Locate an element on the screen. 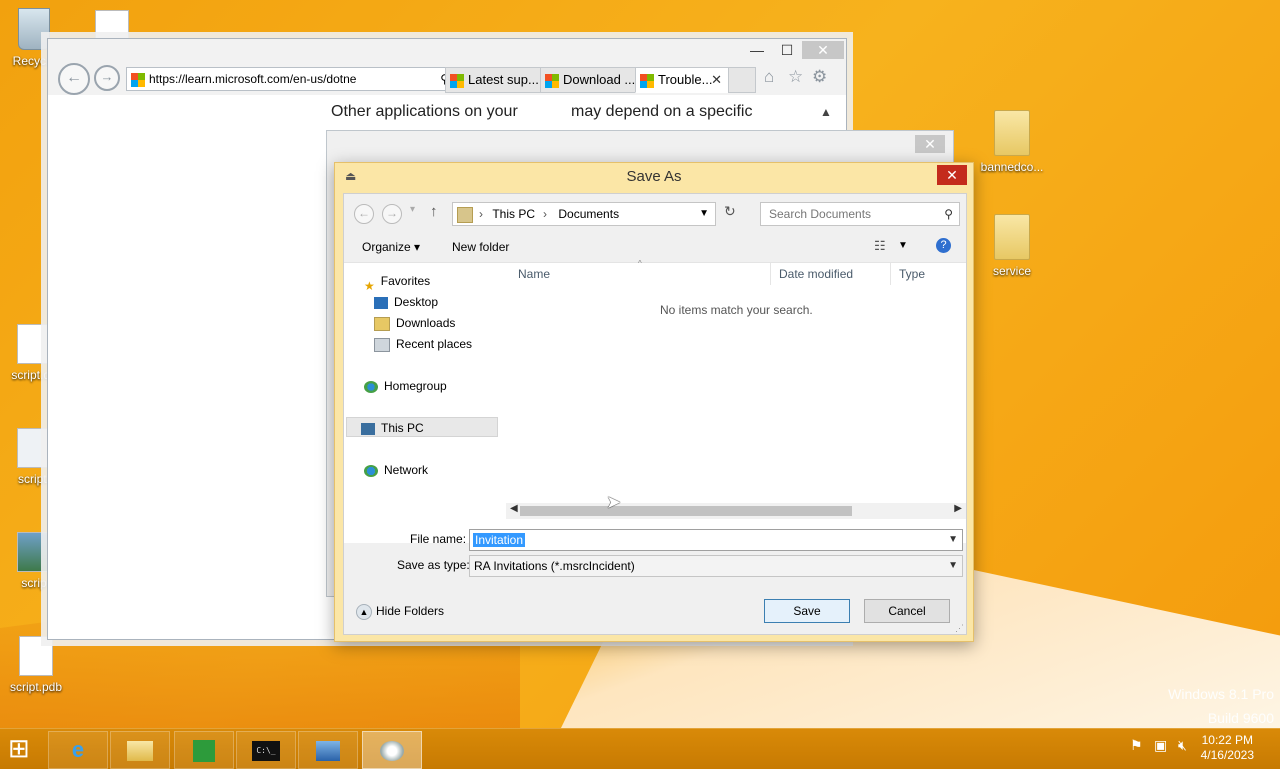 Image resolution: width=1280 pixels, height=769 pixels. taskbar-command-prompt: C:\_ is located at coordinates (266, 750).